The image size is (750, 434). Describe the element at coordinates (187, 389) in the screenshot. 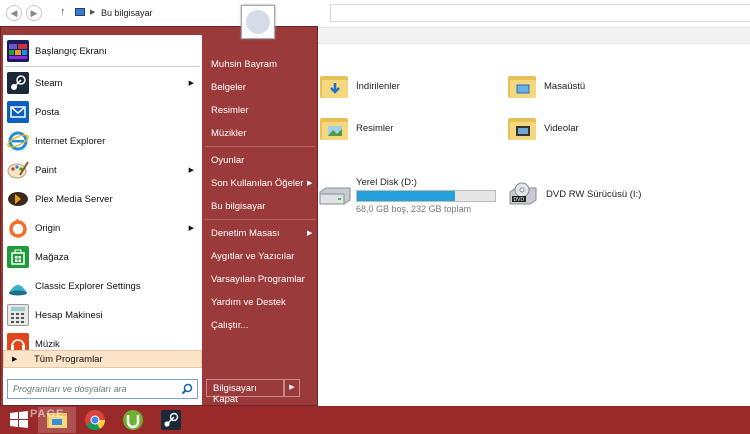

I see `search-icon` at that location.